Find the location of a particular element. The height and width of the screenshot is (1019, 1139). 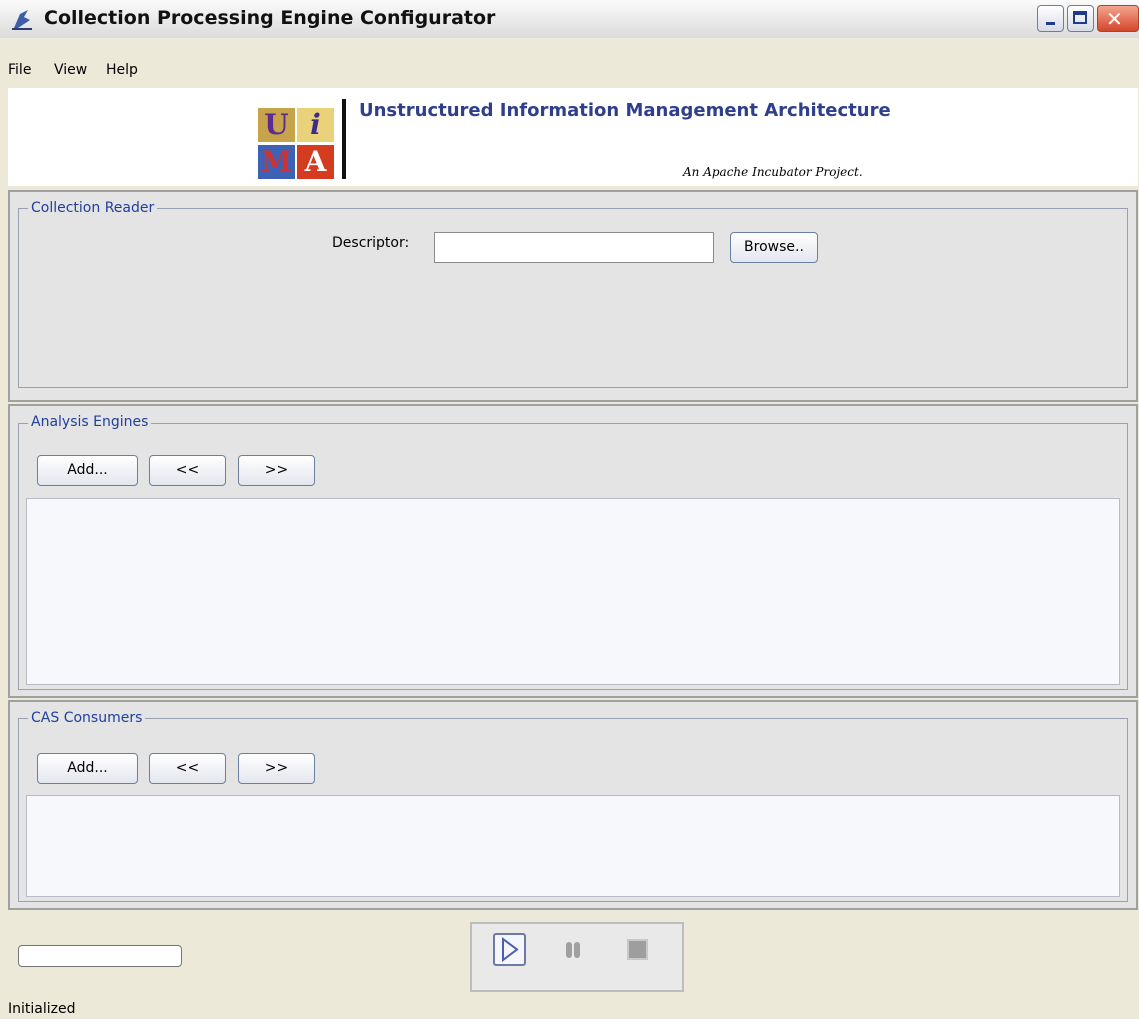

pause-icon is located at coordinates (573, 950).